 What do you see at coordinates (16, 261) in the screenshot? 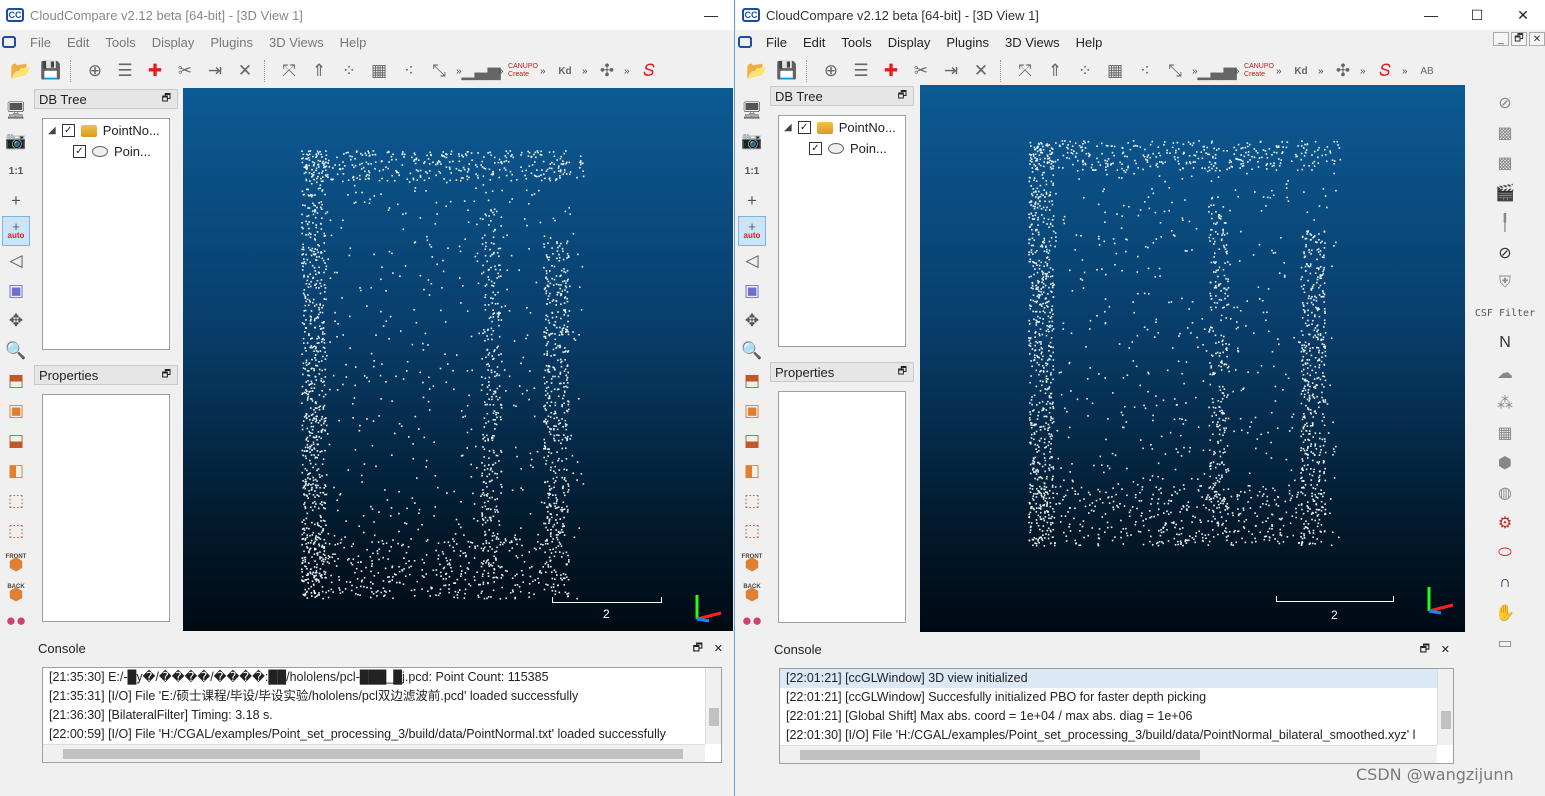
I see `perspective-icon: ◁` at bounding box center [16, 261].